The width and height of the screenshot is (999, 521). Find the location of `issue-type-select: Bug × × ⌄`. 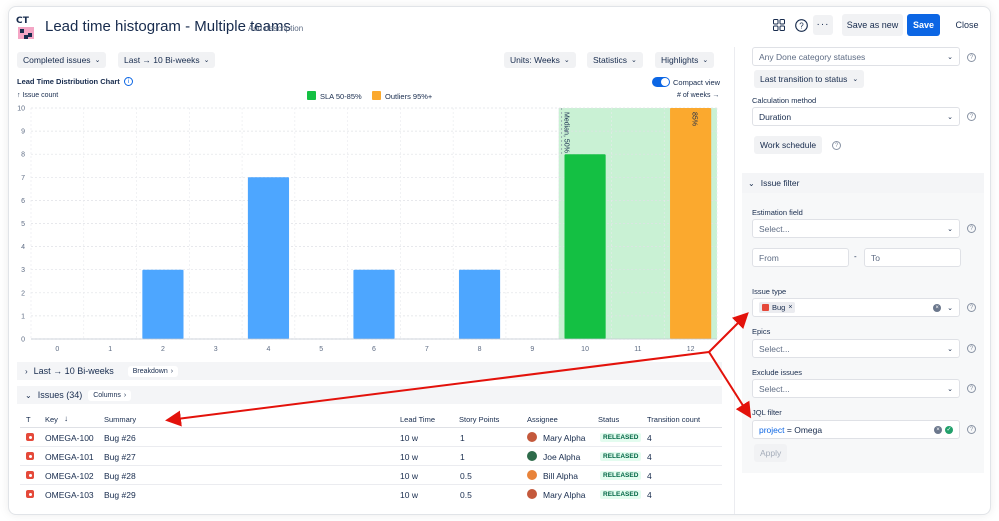

issue-type-select: Bug × × ⌄ is located at coordinates (856, 307).